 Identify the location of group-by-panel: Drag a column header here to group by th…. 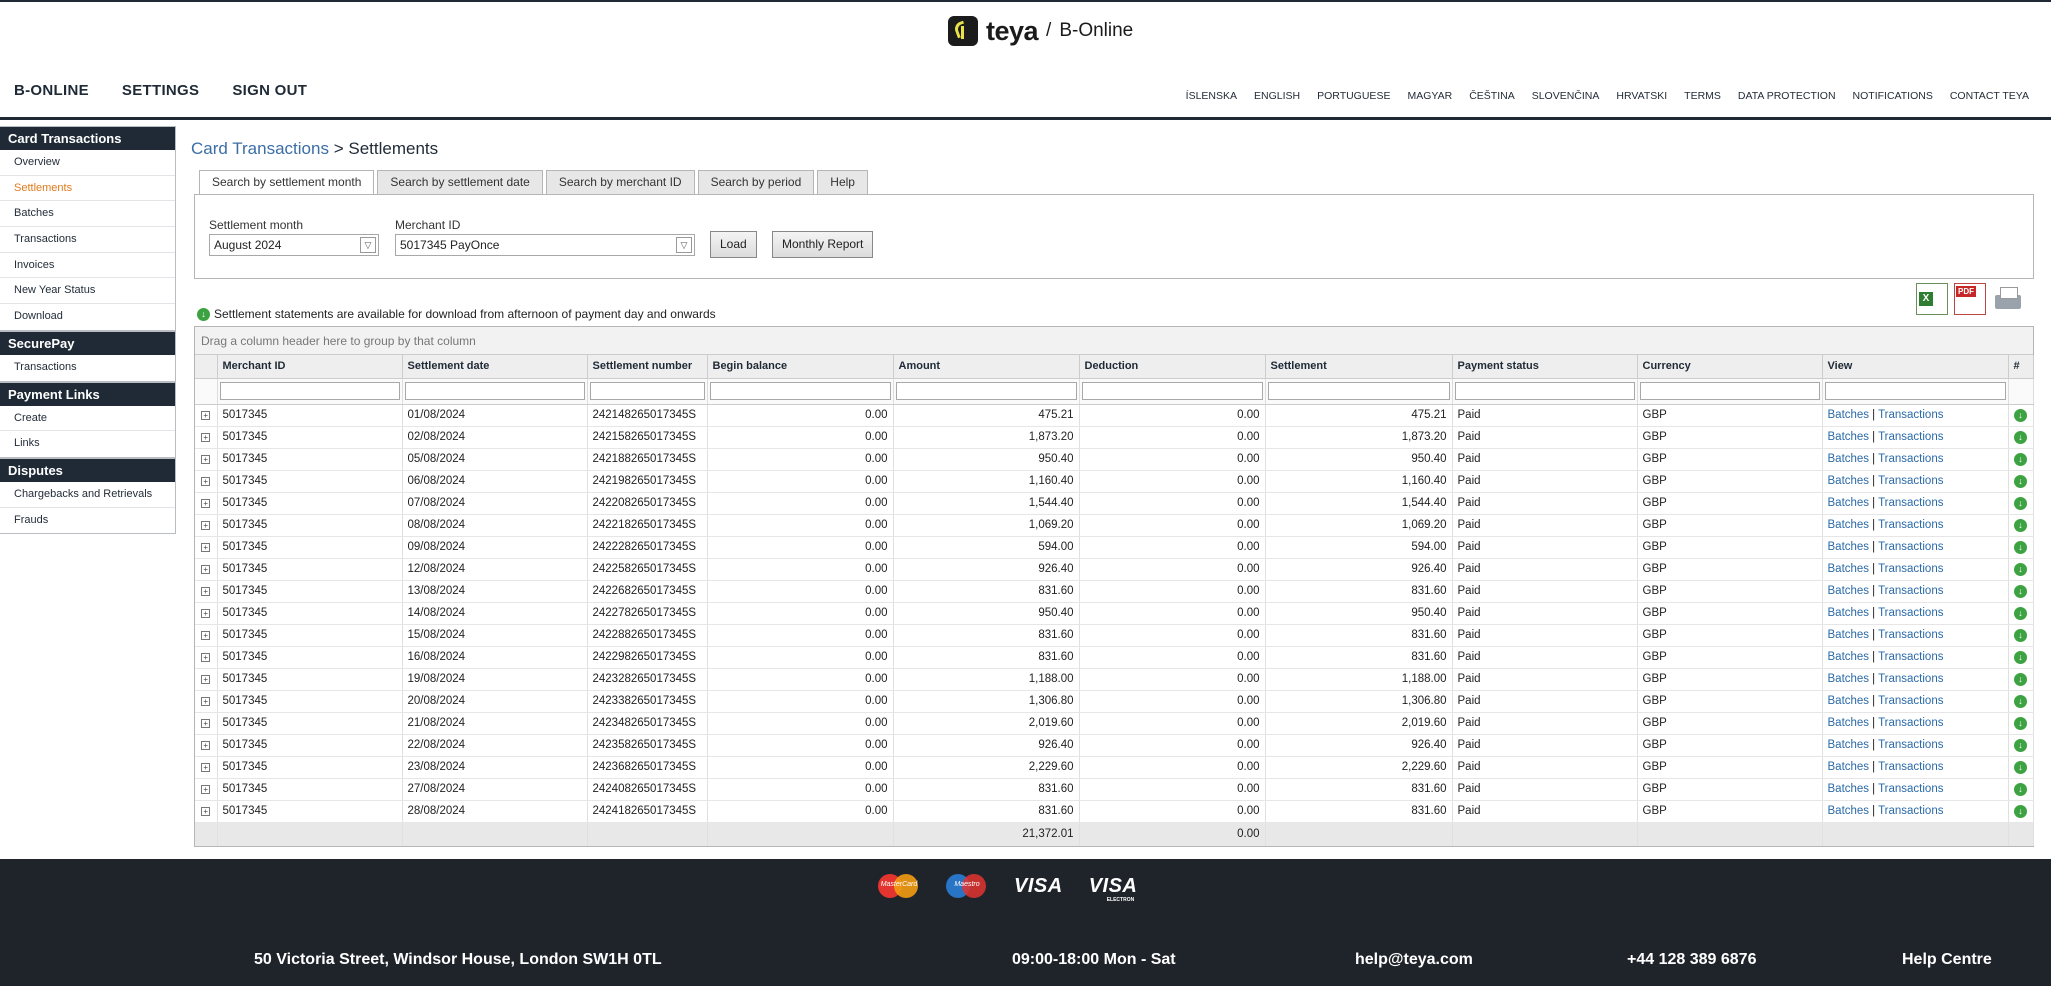
(1114, 341).